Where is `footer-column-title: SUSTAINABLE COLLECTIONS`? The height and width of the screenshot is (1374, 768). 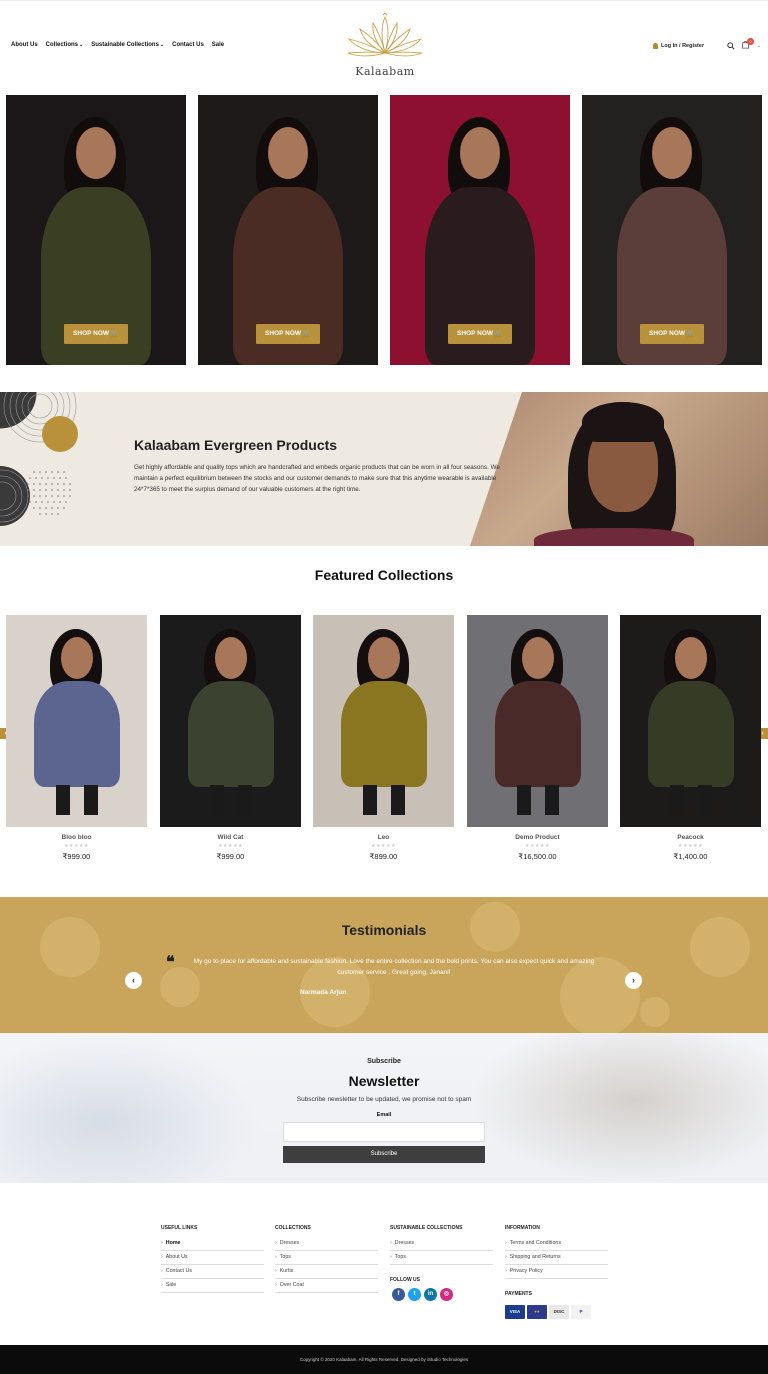 footer-column-title: SUSTAINABLE COLLECTIONS is located at coordinates (426, 1228).